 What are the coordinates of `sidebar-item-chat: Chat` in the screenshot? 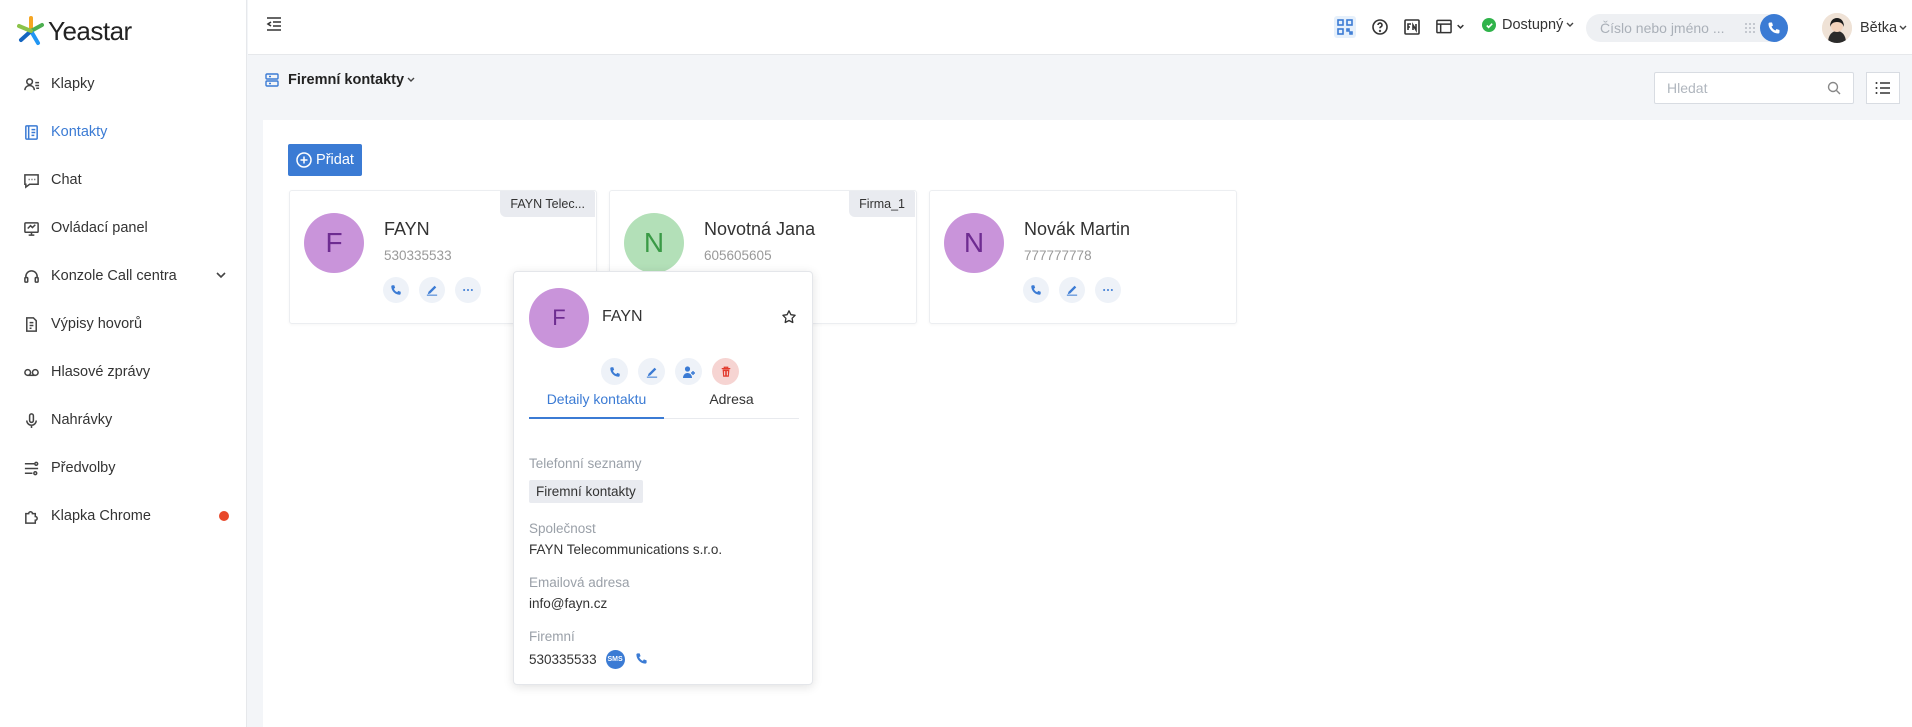 It's located at (123, 180).